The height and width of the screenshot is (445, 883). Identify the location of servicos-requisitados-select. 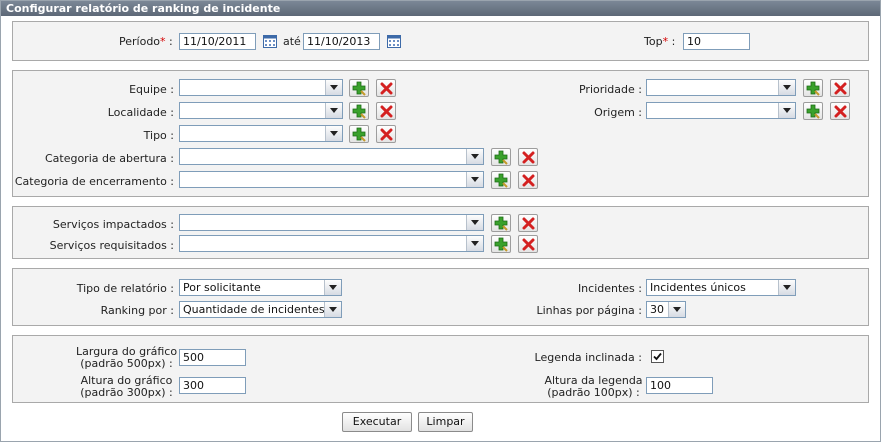
(331, 243).